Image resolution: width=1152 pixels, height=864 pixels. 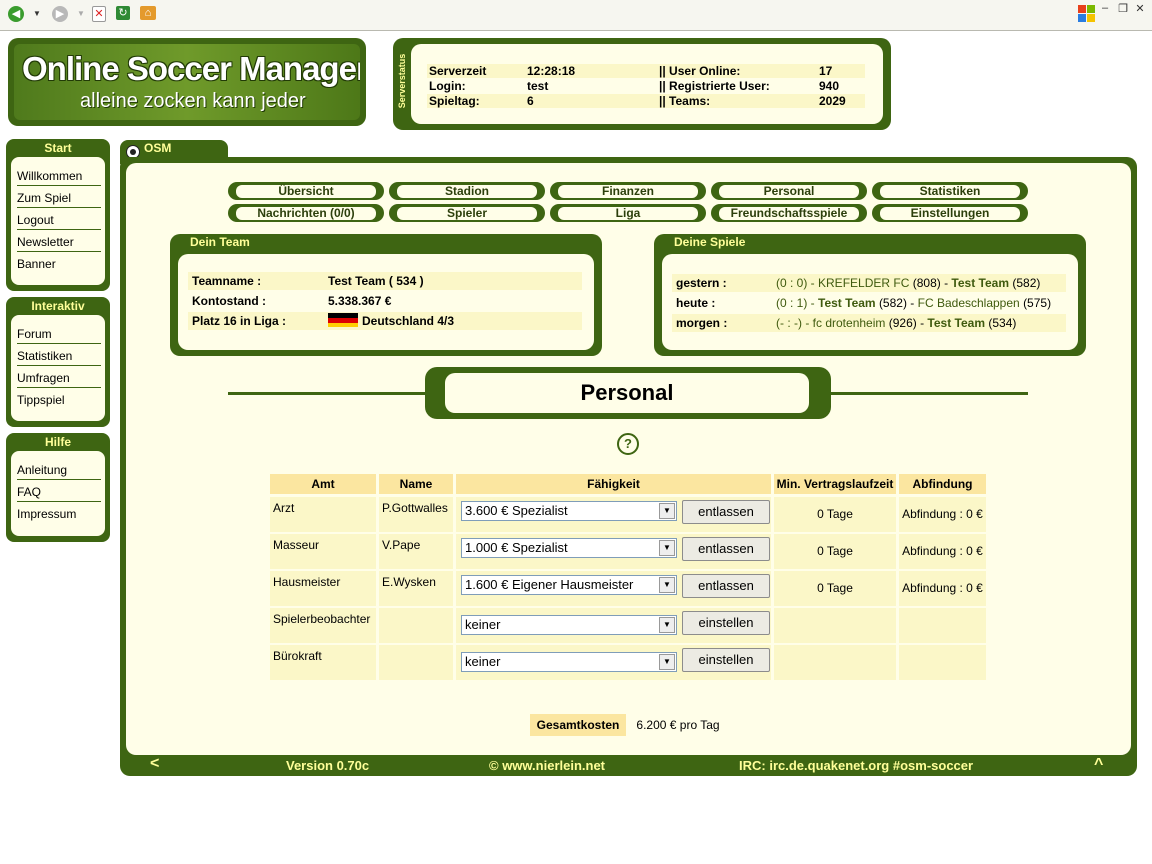 I want to click on cell-amt: Masseur, so click(x=296, y=545).